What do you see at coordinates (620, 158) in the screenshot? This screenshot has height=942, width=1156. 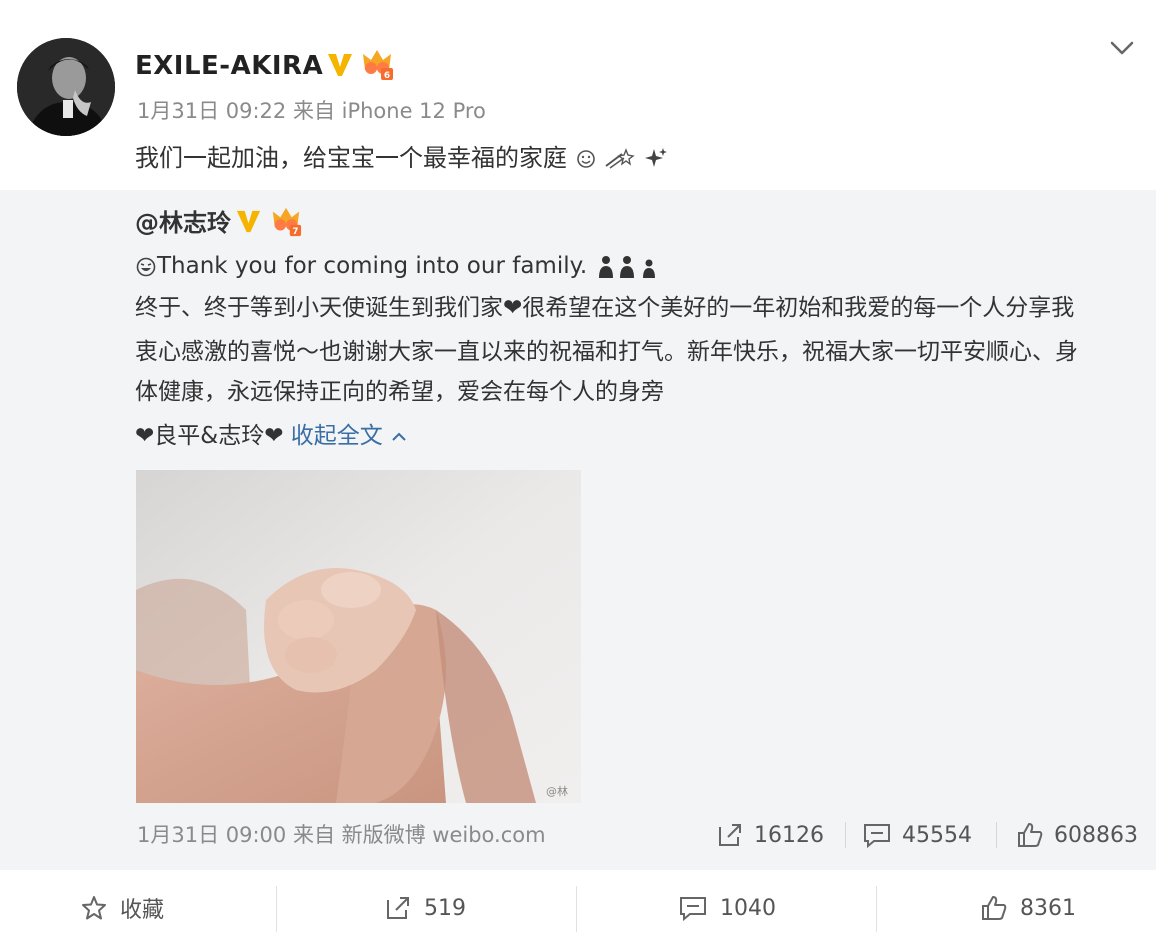 I see `shooting-star-emoji-icon` at bounding box center [620, 158].